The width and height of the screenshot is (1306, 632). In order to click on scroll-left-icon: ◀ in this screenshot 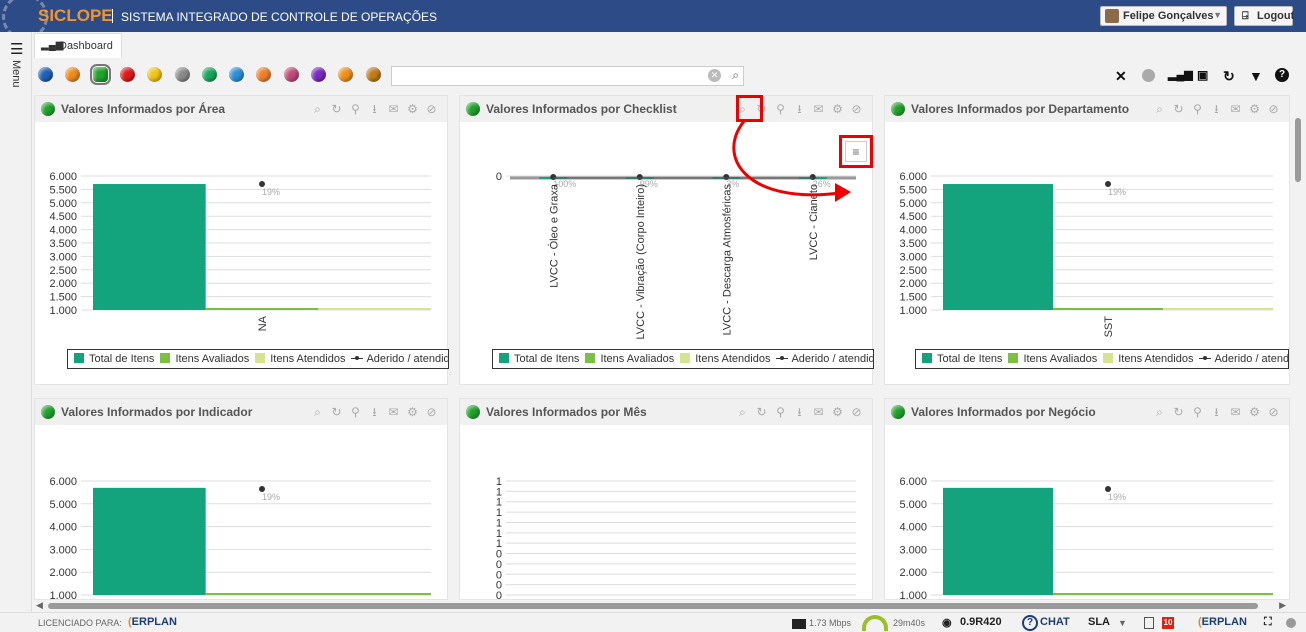, I will do `click(39, 605)`.